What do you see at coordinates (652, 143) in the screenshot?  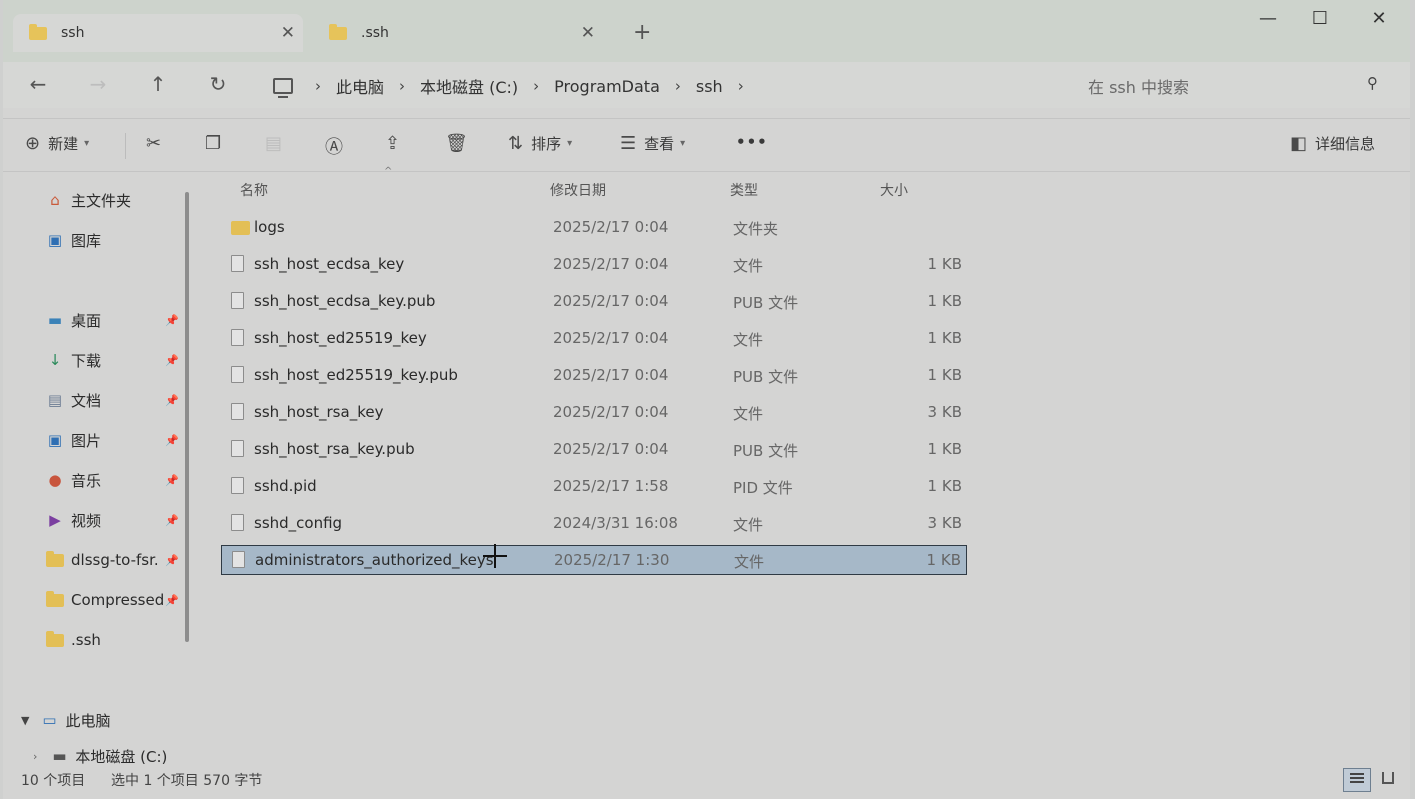 I see `view-button: ☰ 查看 ▾` at bounding box center [652, 143].